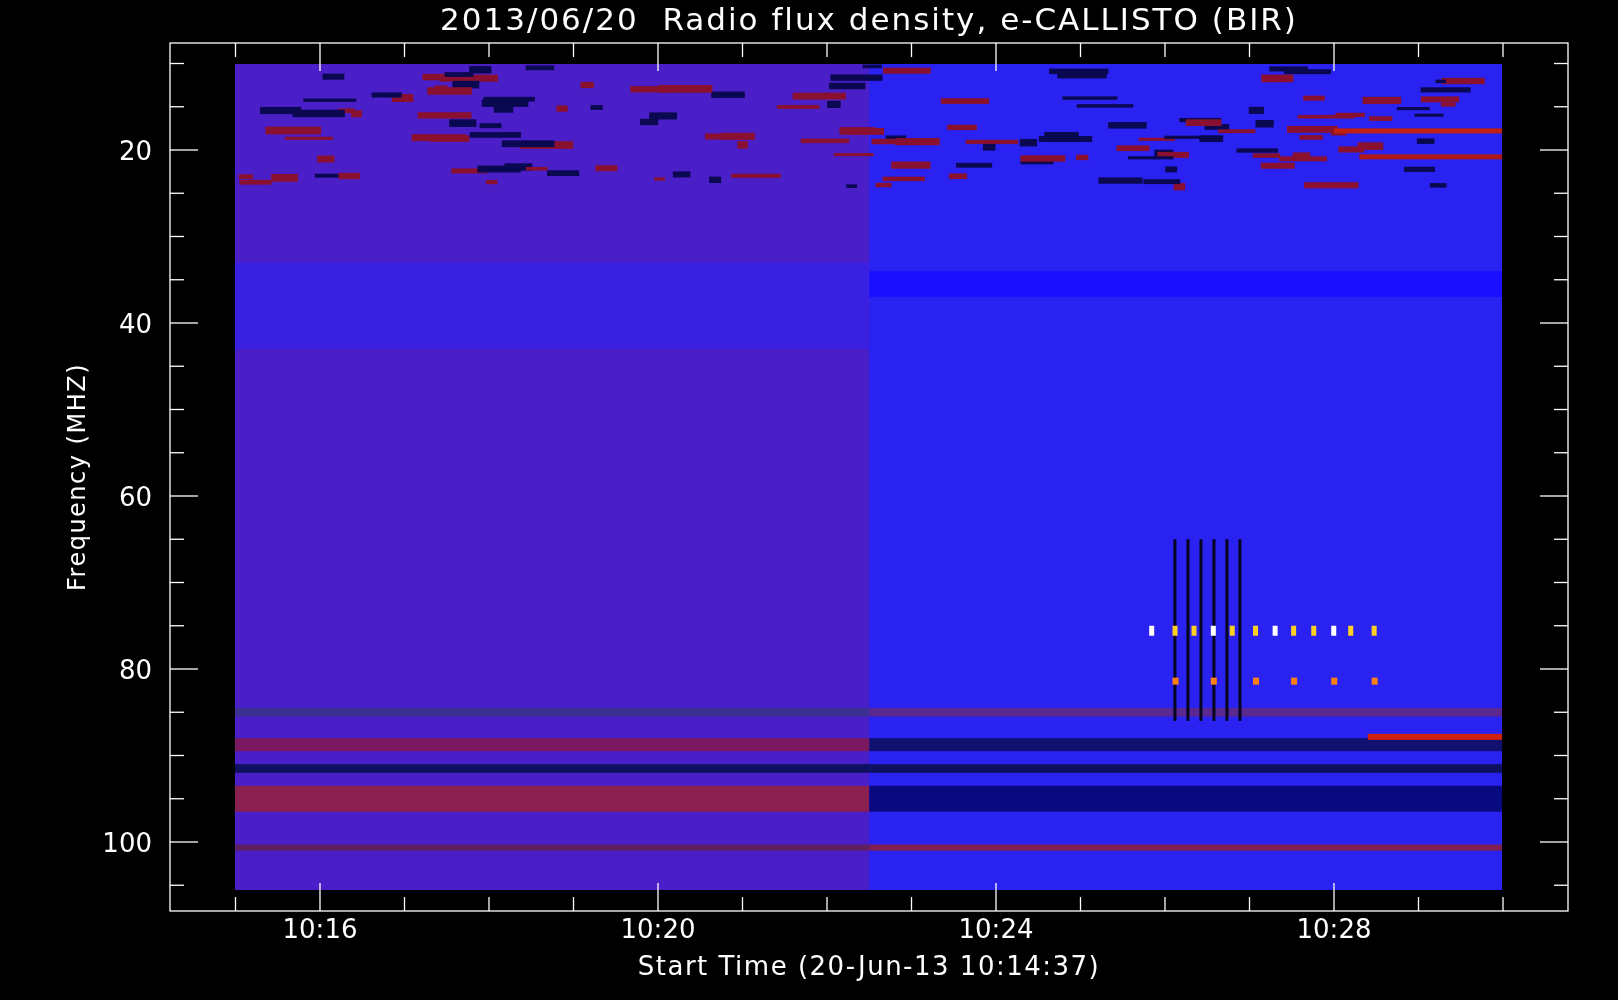  What do you see at coordinates (135, 324) in the screenshot?
I see `y-tick-label: 40` at bounding box center [135, 324].